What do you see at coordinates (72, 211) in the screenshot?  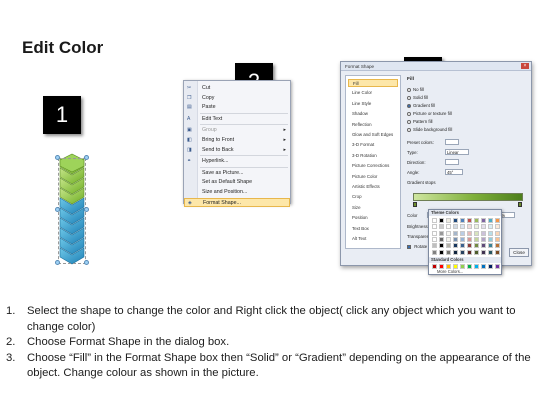 I see `chevron-stack-shape` at bounding box center [72, 211].